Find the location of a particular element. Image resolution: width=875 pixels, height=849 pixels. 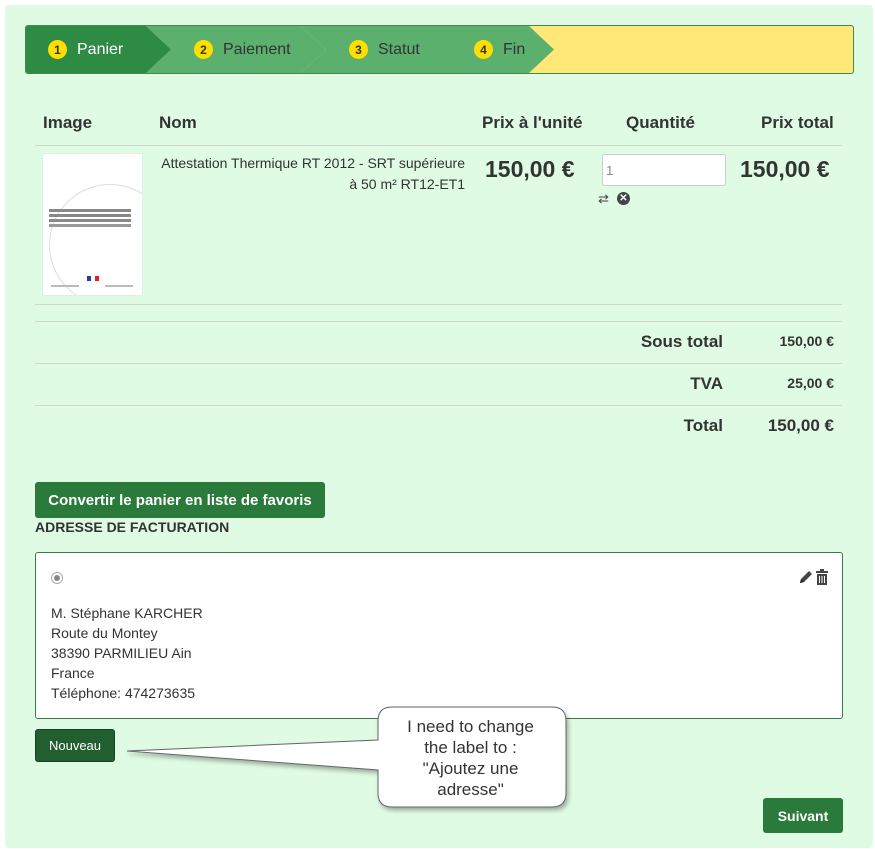

step-label: Panier is located at coordinates (100, 49).